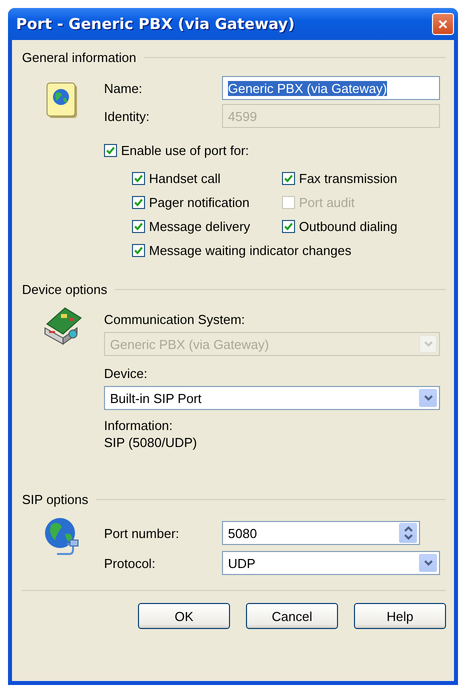 This screenshot has height=691, width=462. What do you see at coordinates (126, 374) in the screenshot?
I see `field-label: Device:` at bounding box center [126, 374].